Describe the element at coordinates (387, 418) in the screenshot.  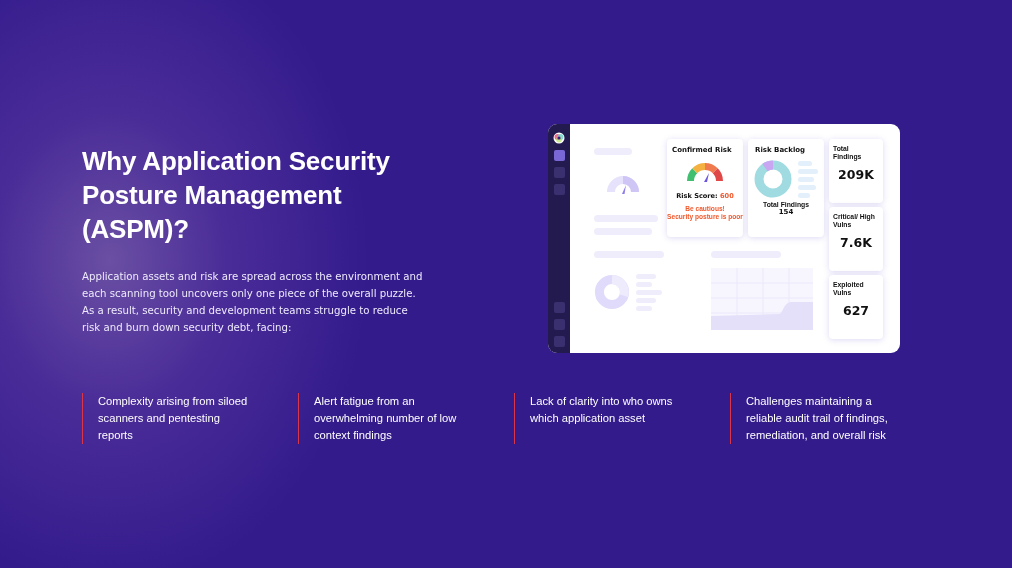
I see `challenge-text: Alert fatigue from an overwhelming number of low context findings` at that location.